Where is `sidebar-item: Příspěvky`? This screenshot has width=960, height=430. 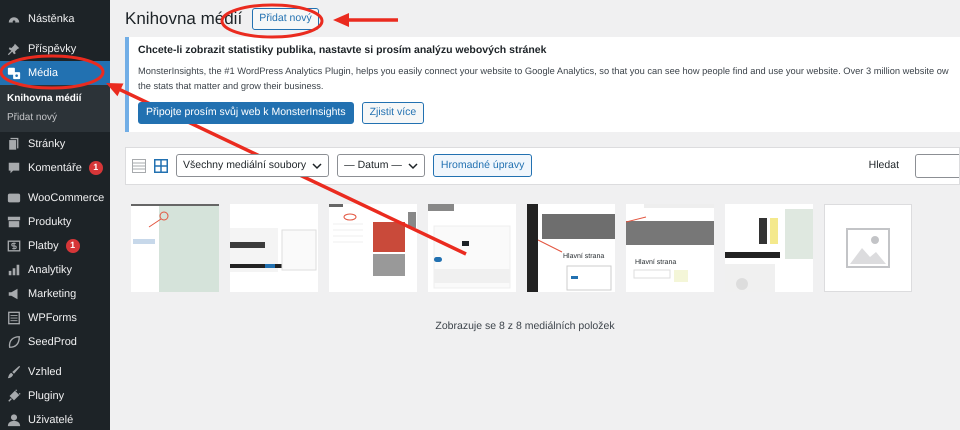
sidebar-item: Příspěvky is located at coordinates (55, 49).